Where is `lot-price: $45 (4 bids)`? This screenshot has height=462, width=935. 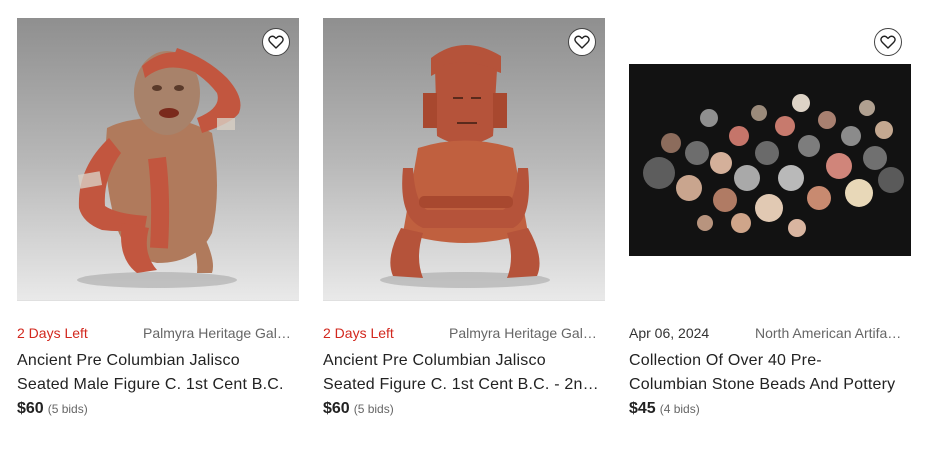 lot-price: $45 (4 bids) is located at coordinates (664, 409).